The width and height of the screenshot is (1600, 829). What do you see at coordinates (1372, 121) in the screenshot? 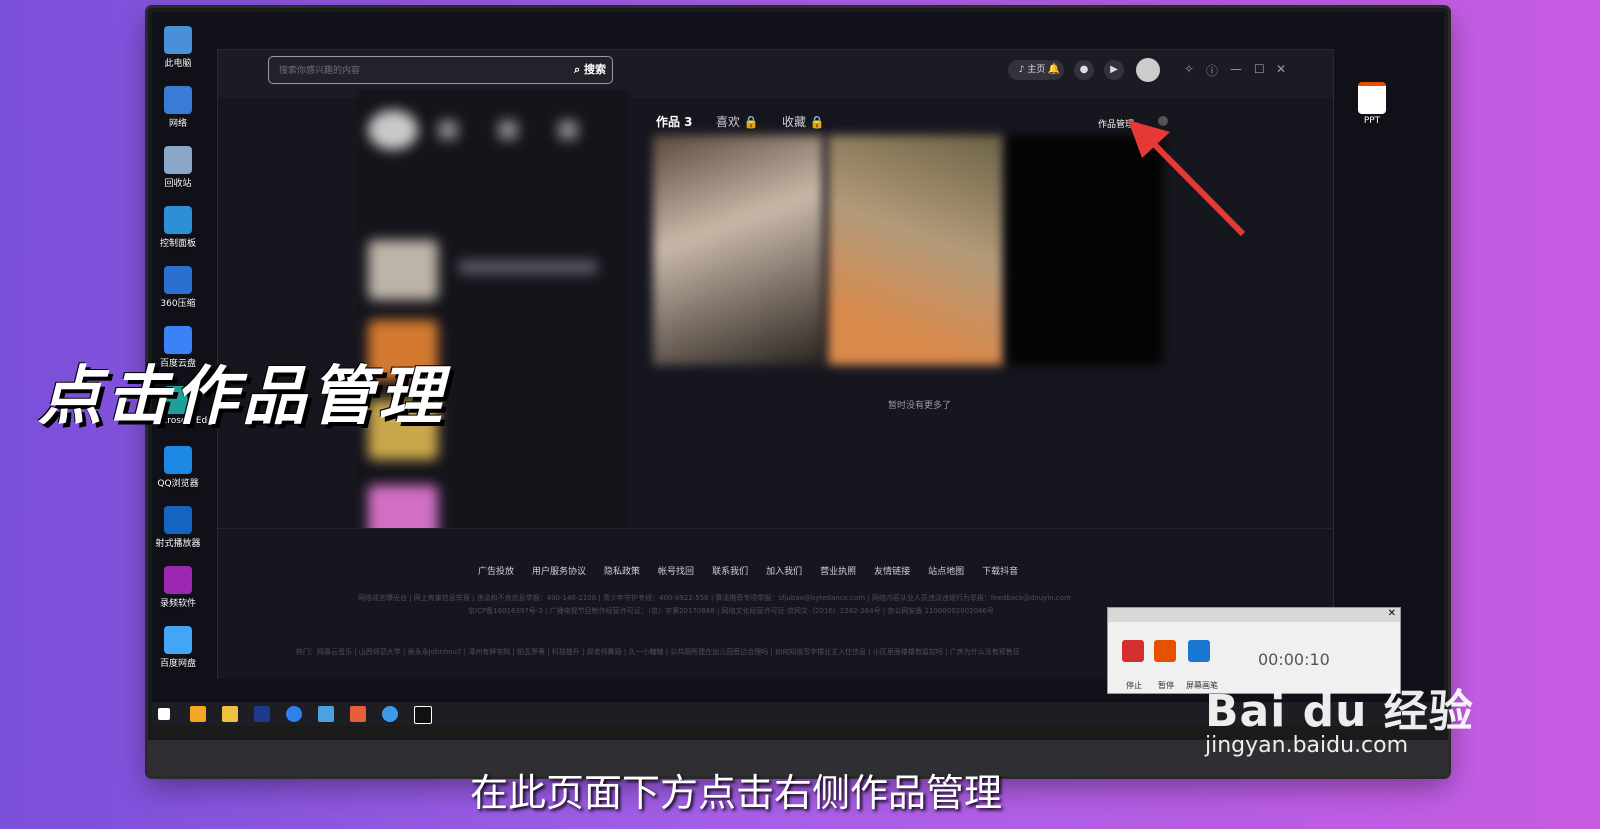
I see `desktop-icon-label: PPT` at bounding box center [1372, 121].